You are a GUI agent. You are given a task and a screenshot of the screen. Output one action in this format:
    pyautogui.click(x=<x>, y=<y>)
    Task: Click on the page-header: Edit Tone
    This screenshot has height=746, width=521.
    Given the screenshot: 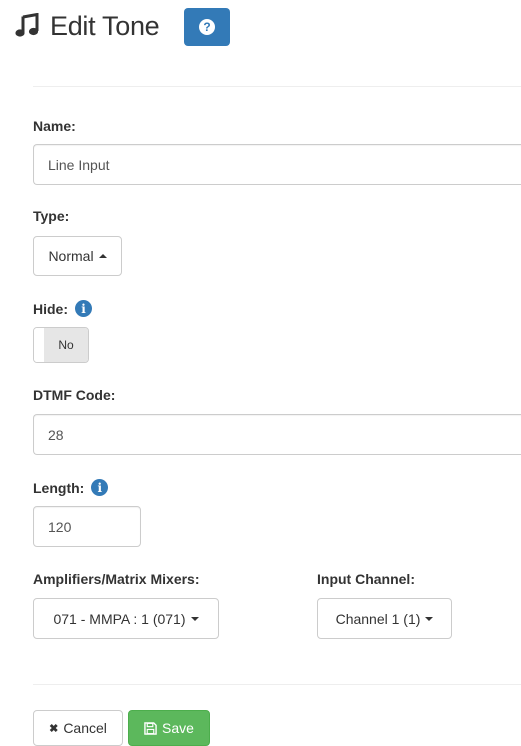 What is the action you would take?
    pyautogui.click(x=87, y=26)
    